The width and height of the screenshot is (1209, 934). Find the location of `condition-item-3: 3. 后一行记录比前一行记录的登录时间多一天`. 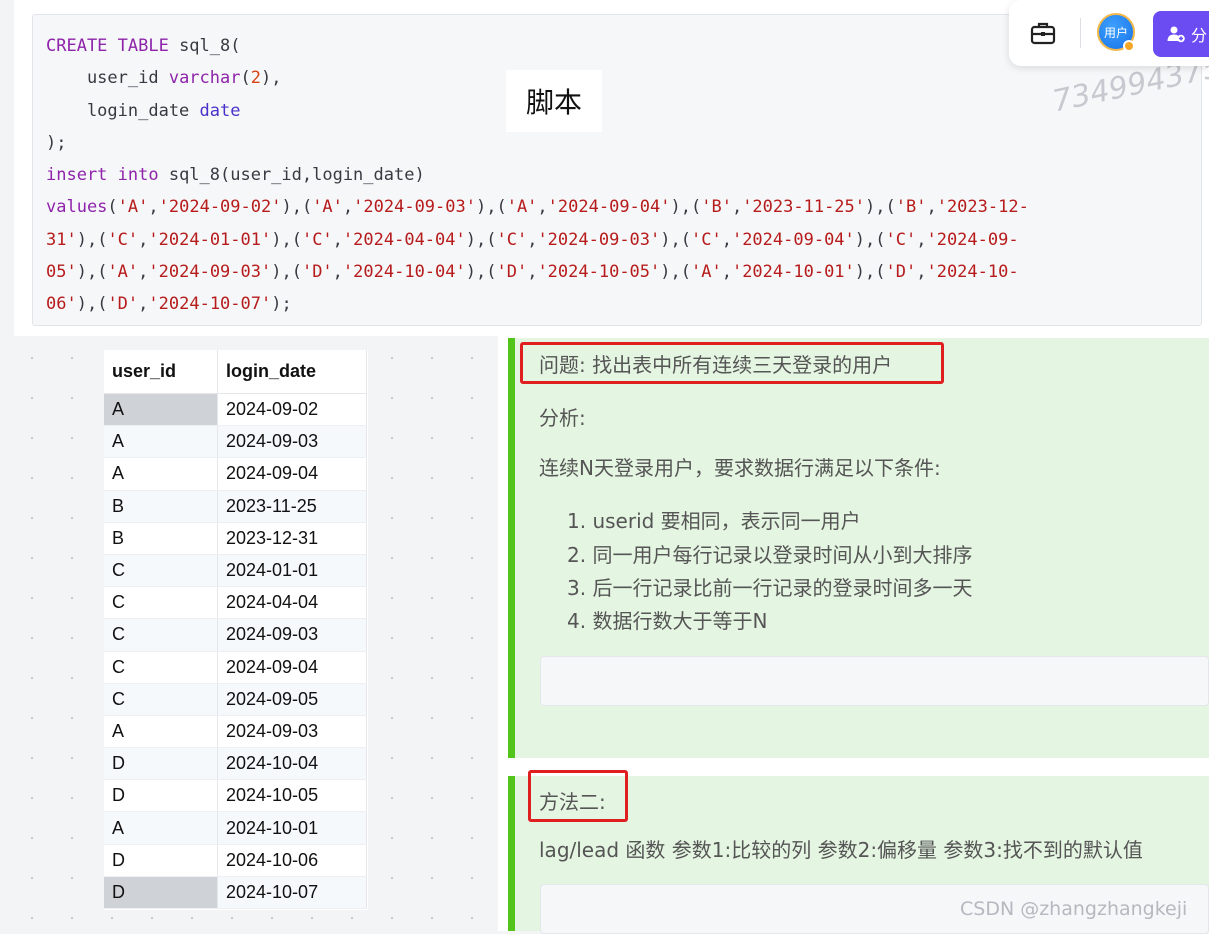

condition-item-3: 3. 后一行记录比前一行记录的登录时间多一天 is located at coordinates (770, 588).